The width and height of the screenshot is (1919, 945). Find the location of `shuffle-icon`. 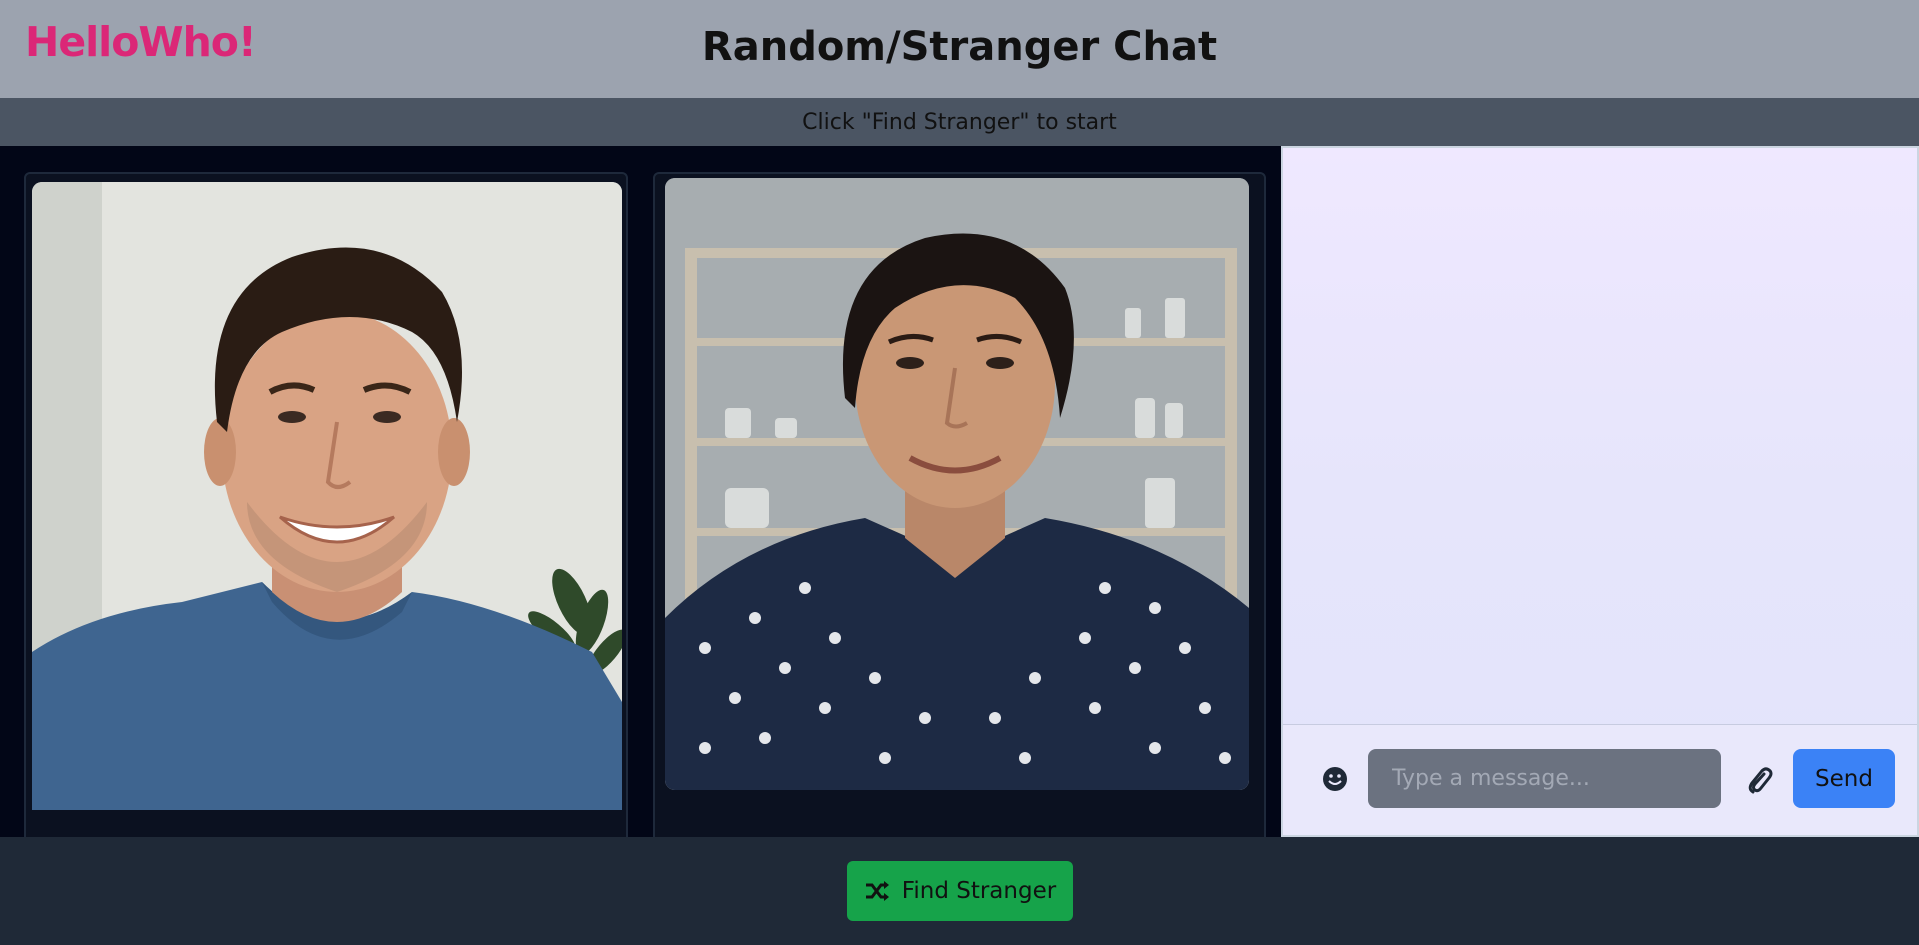

shuffle-icon is located at coordinates (877, 891).